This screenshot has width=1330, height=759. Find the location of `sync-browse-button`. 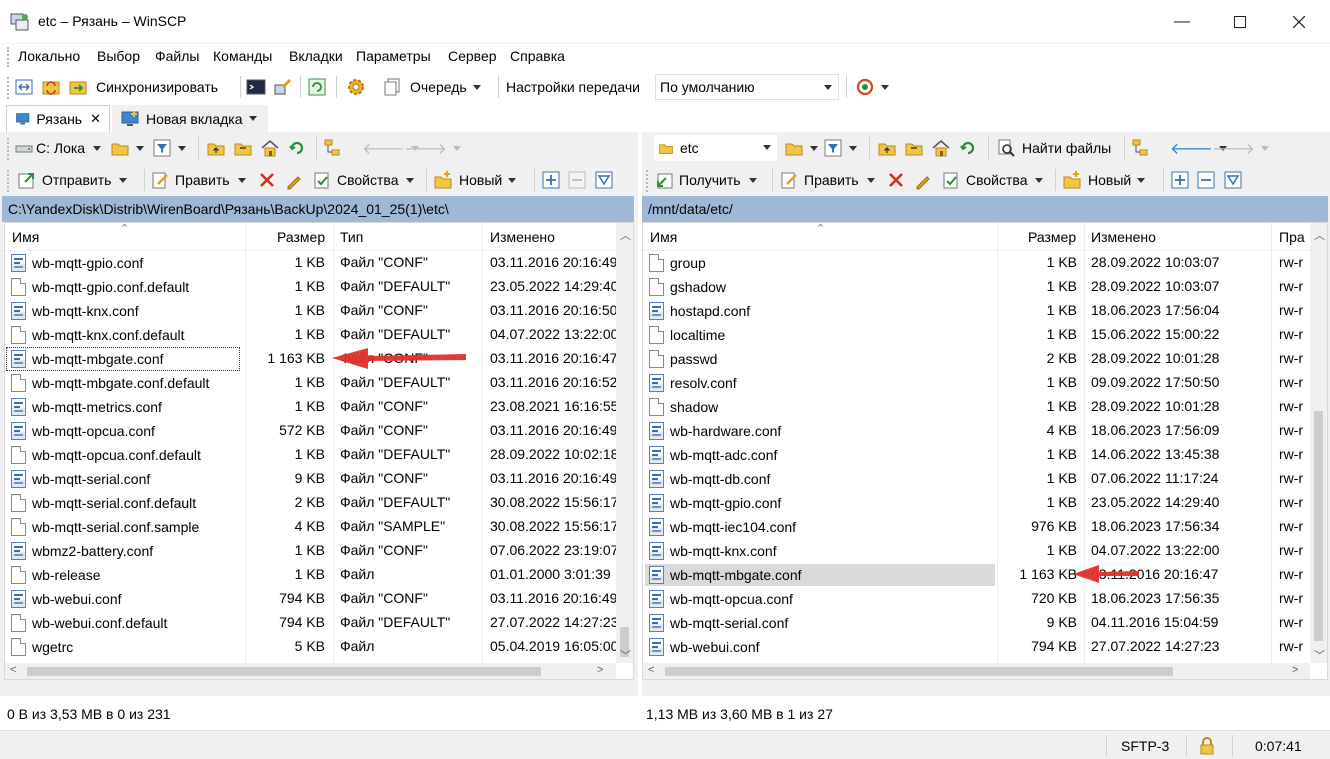

sync-browse-button is located at coordinates (51, 87).